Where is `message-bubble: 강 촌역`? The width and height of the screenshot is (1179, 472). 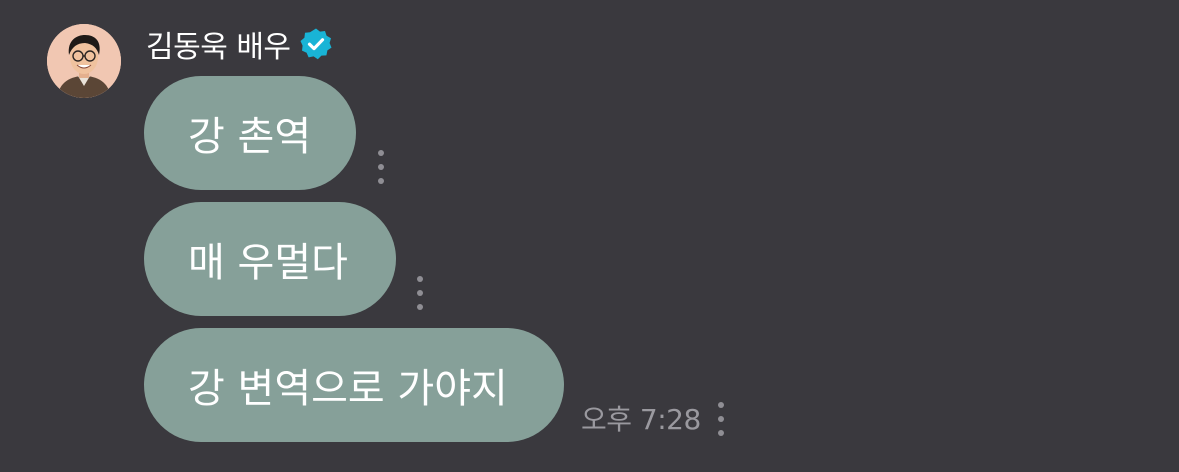
message-bubble: 강 촌역 is located at coordinates (250, 133).